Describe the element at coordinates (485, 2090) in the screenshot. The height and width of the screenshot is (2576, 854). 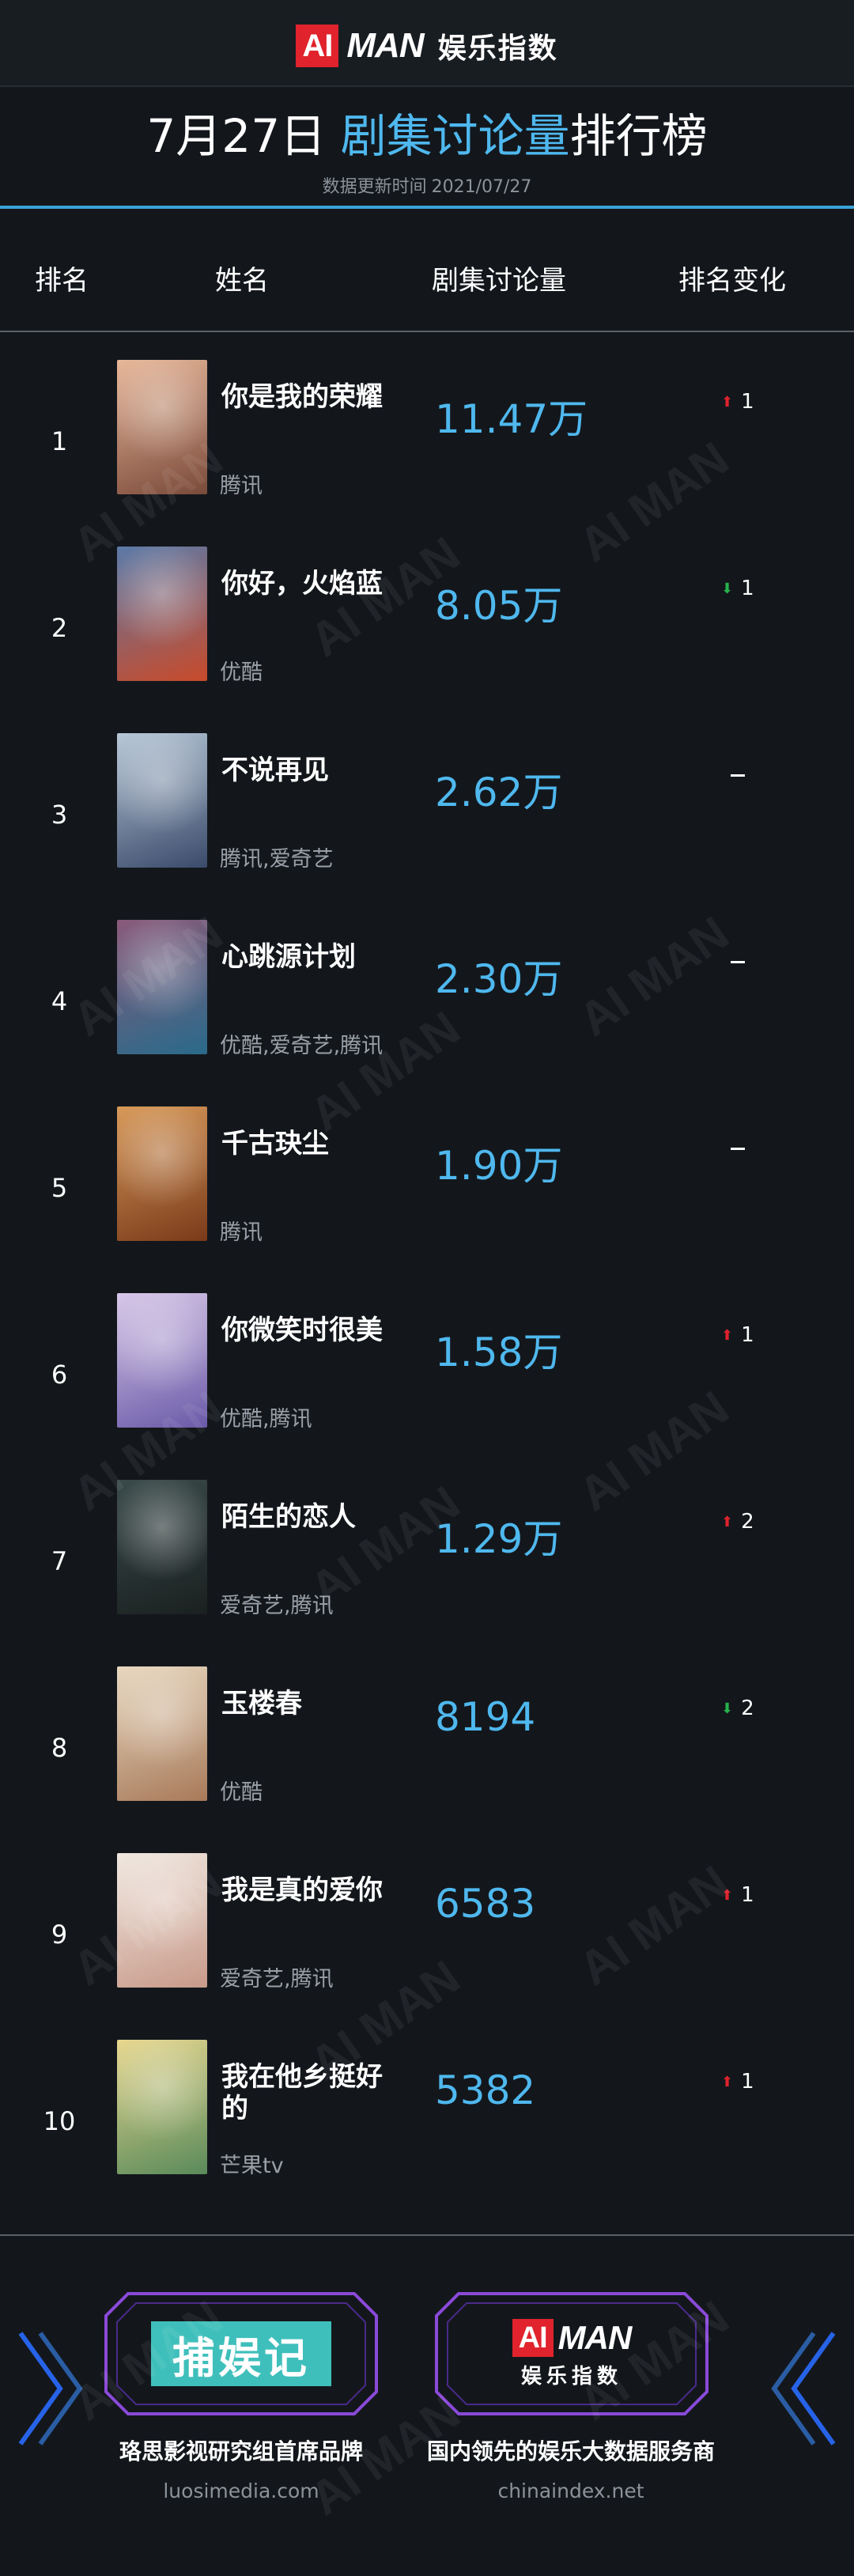
I see `discussion-volume: 5382` at that location.